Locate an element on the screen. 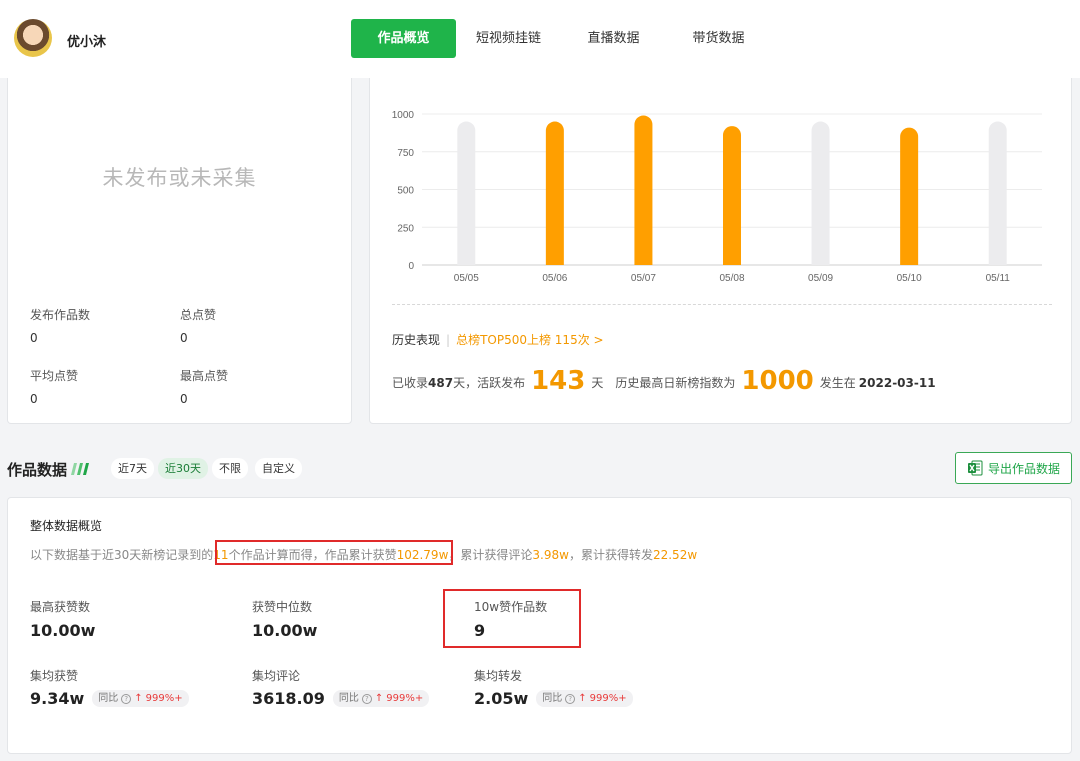 The height and width of the screenshot is (761, 1080). stat-label: 总点赞 is located at coordinates (198, 315).